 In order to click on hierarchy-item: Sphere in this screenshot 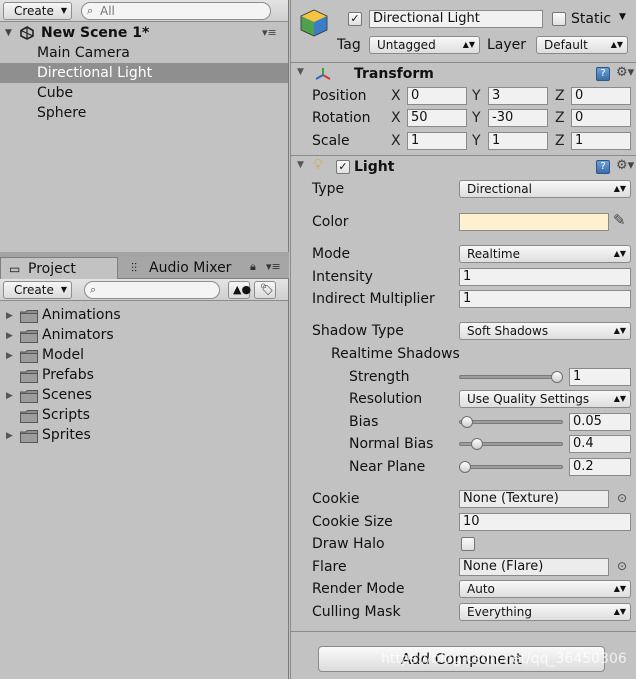, I will do `click(144, 113)`.